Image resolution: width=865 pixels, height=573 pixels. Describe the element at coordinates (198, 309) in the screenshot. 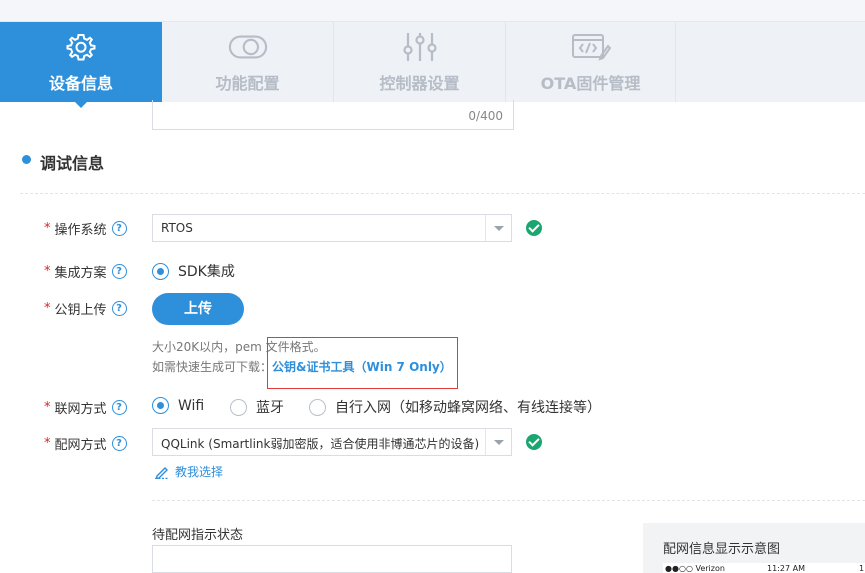

I see `upload-button: 上传` at that location.